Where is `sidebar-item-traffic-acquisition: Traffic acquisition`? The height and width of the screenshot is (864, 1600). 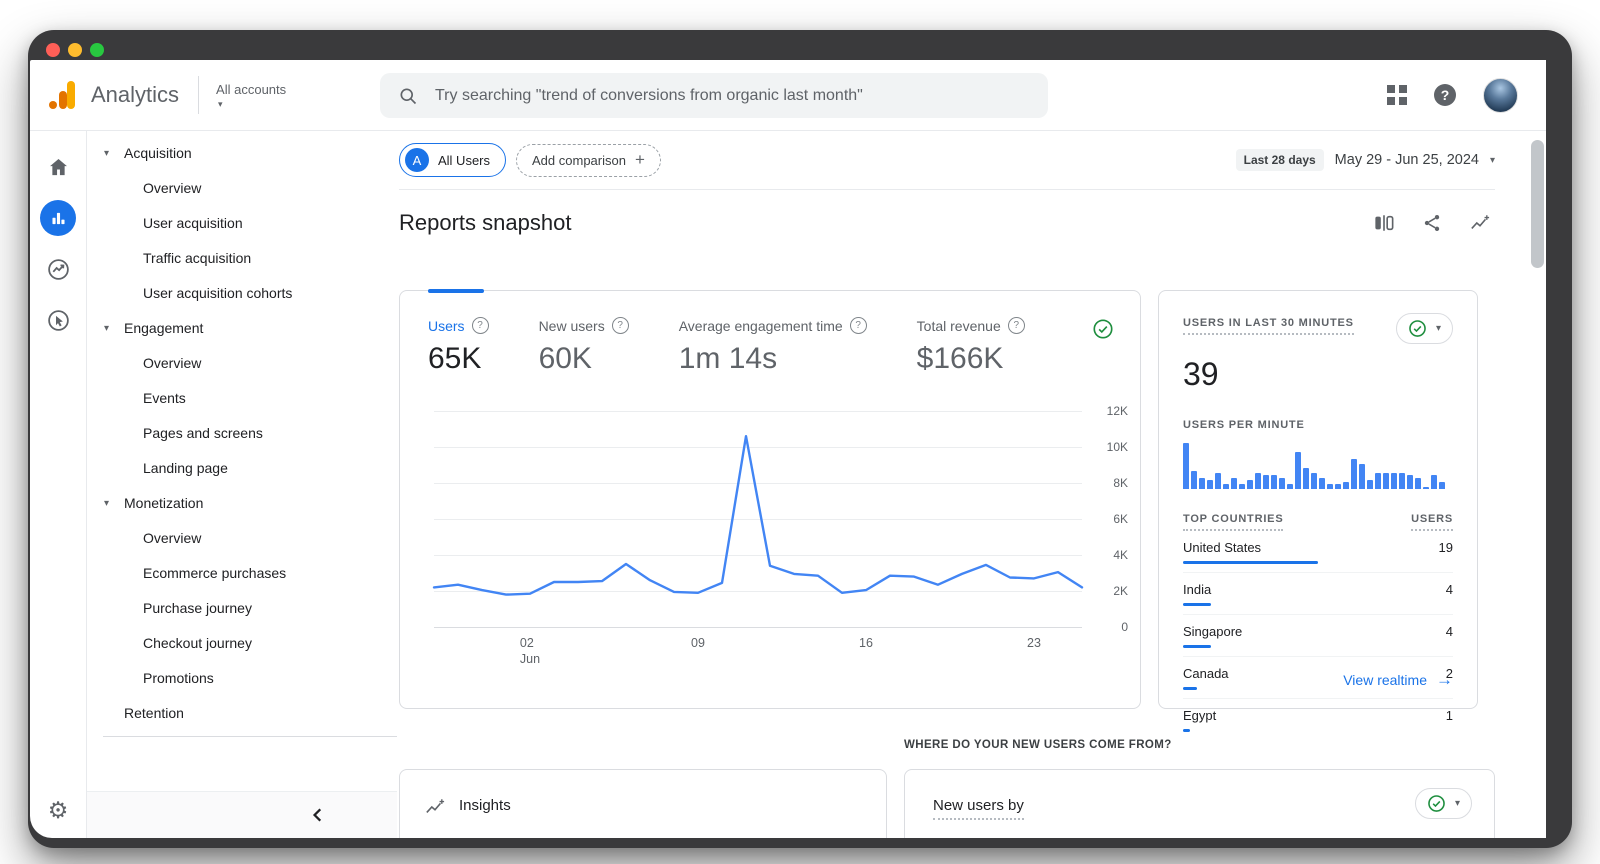
sidebar-item-traffic-acquisition: Traffic acquisition is located at coordinates (242, 257).